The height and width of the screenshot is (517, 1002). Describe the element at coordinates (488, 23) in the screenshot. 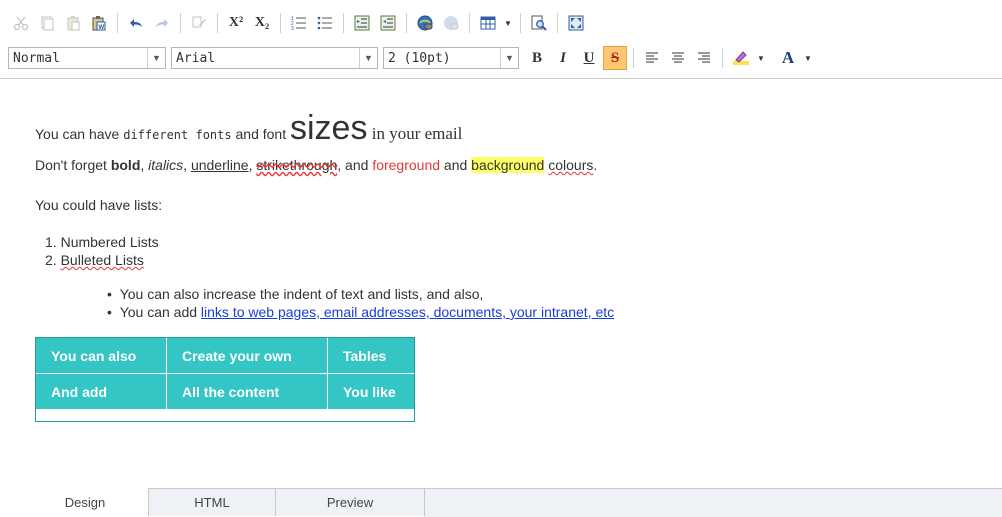

I see `insert-table-icon` at that location.